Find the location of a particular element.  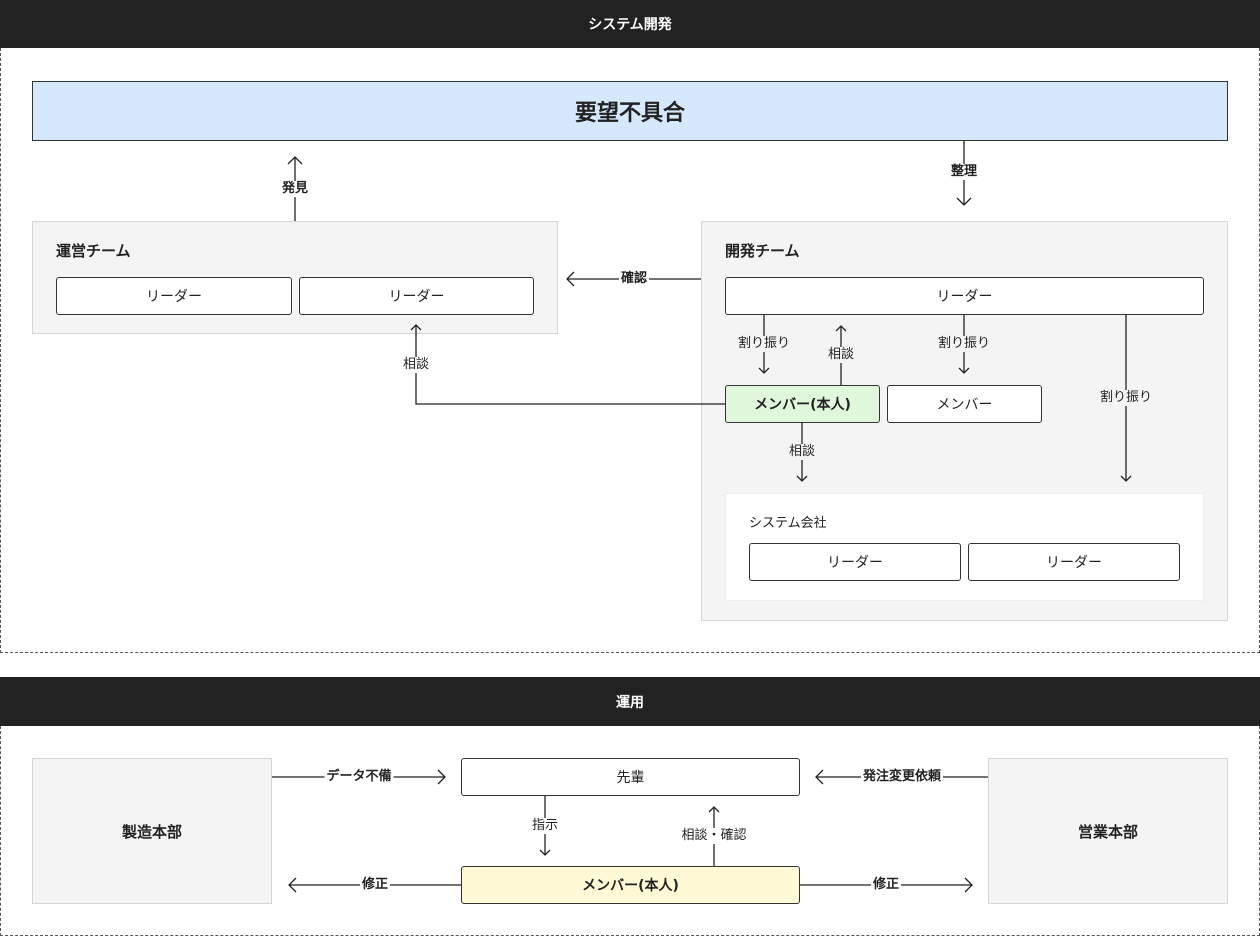

edge-label-assign-company: 割り振り is located at coordinates (1126, 398).